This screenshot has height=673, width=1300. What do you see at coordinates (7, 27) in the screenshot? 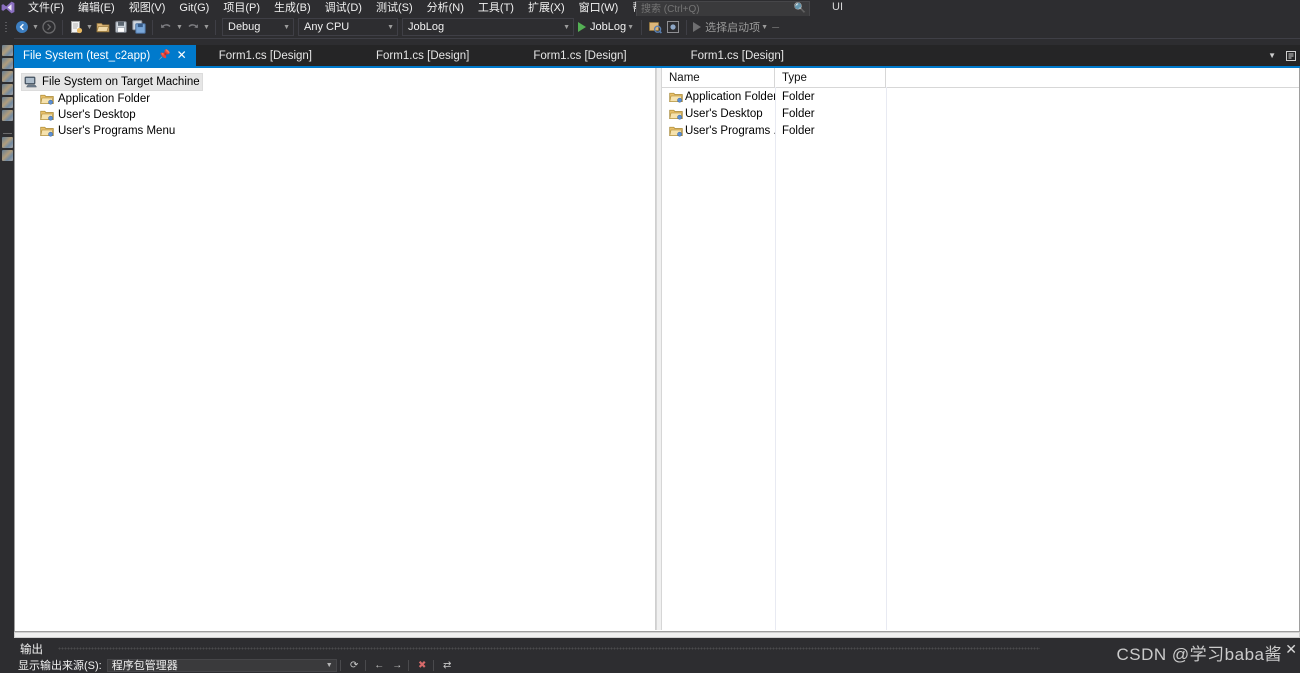
I see `toolbar-grip` at bounding box center [7, 27].